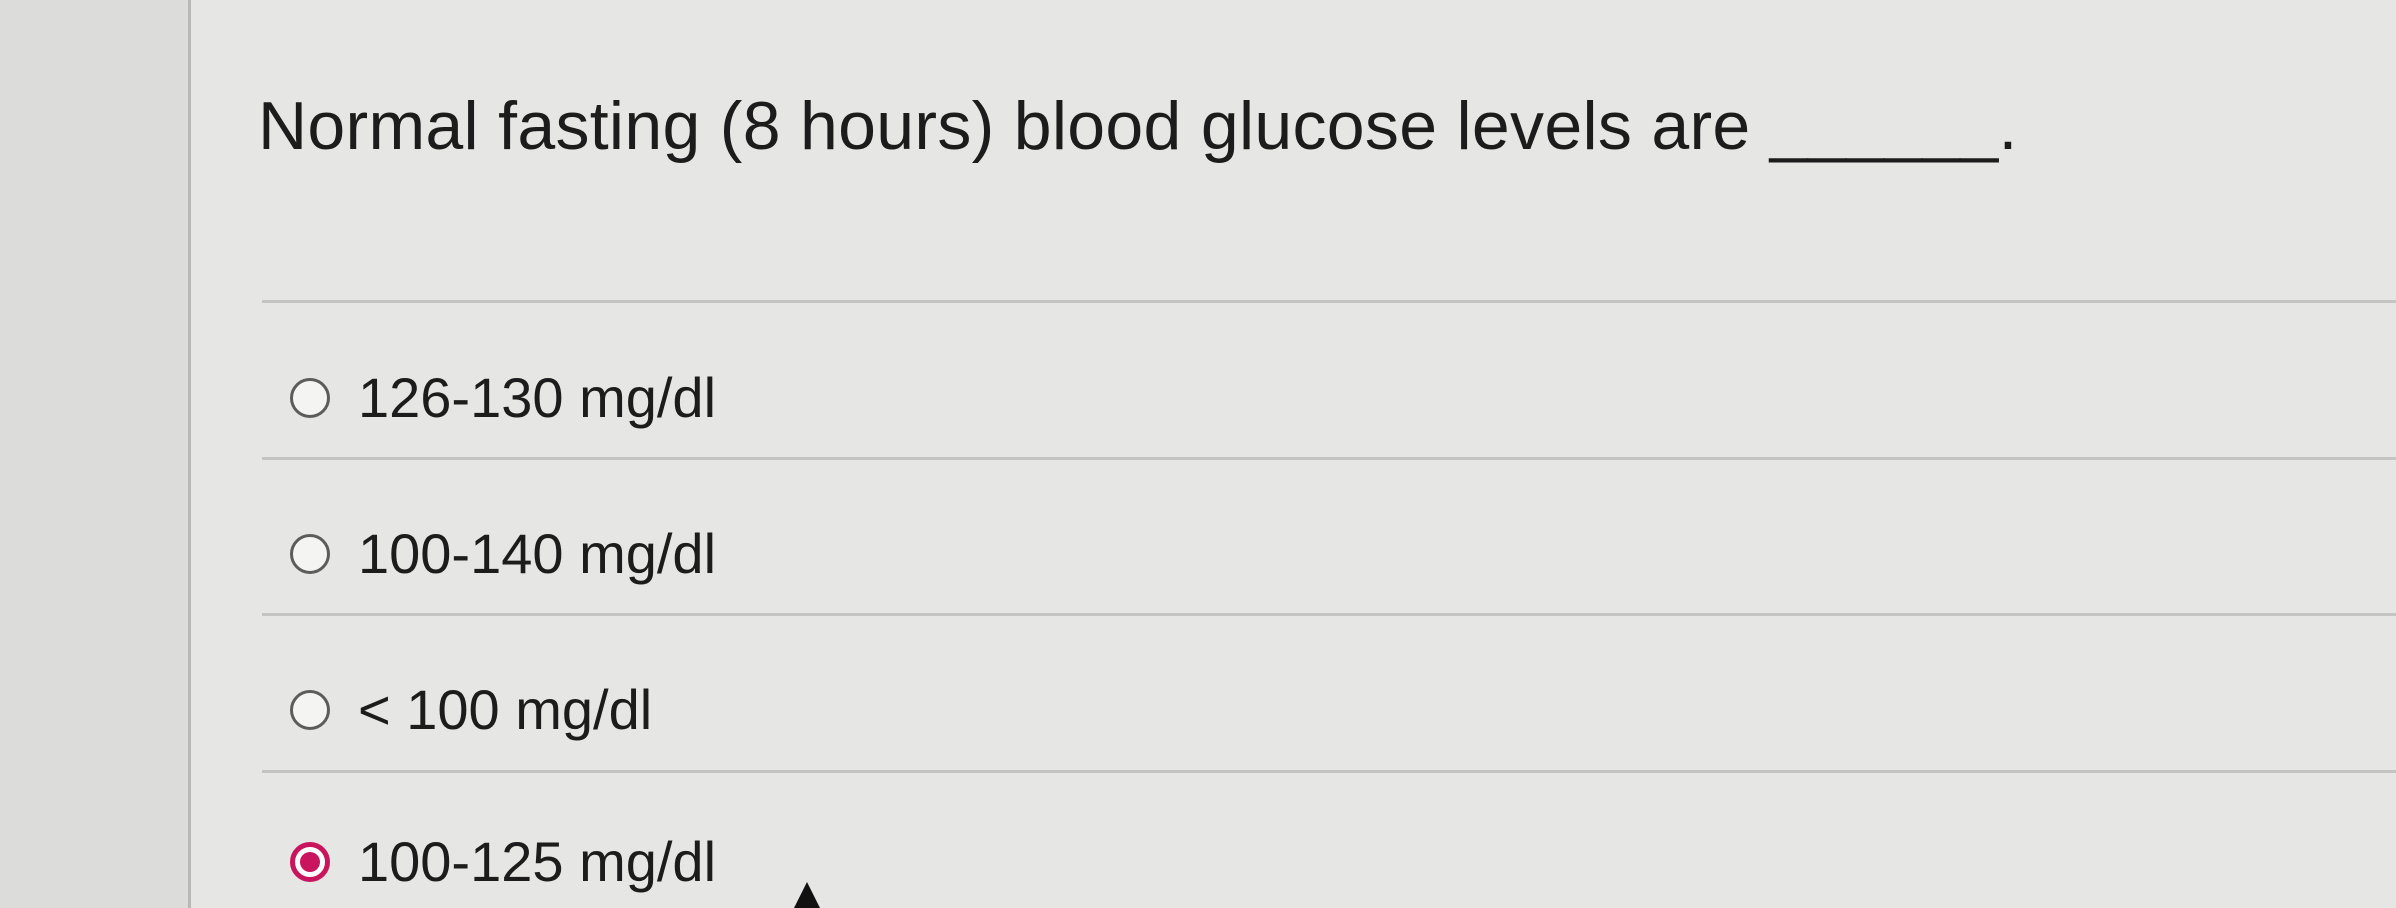  What do you see at coordinates (537, 397) in the screenshot?
I see `answer-option-label: 126-130 mg/dl` at bounding box center [537, 397].